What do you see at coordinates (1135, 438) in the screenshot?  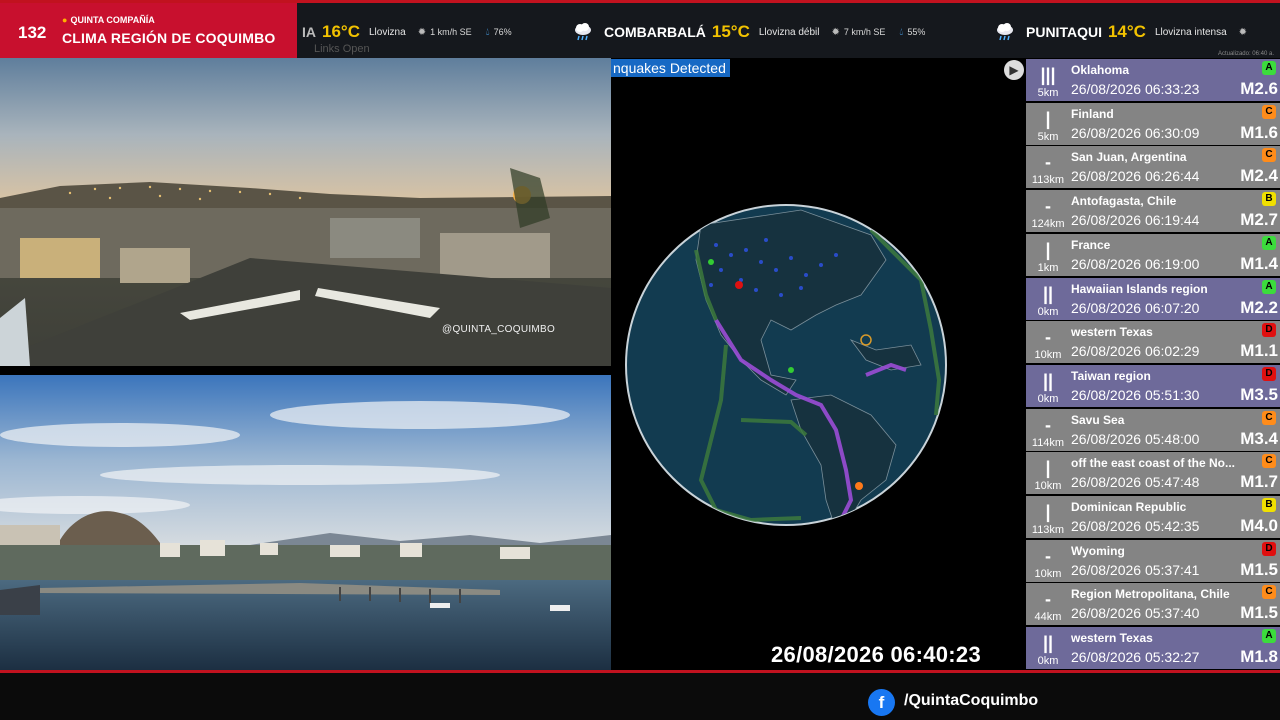 I see `quake-time: 26/08/2026 05:48:00` at bounding box center [1135, 438].